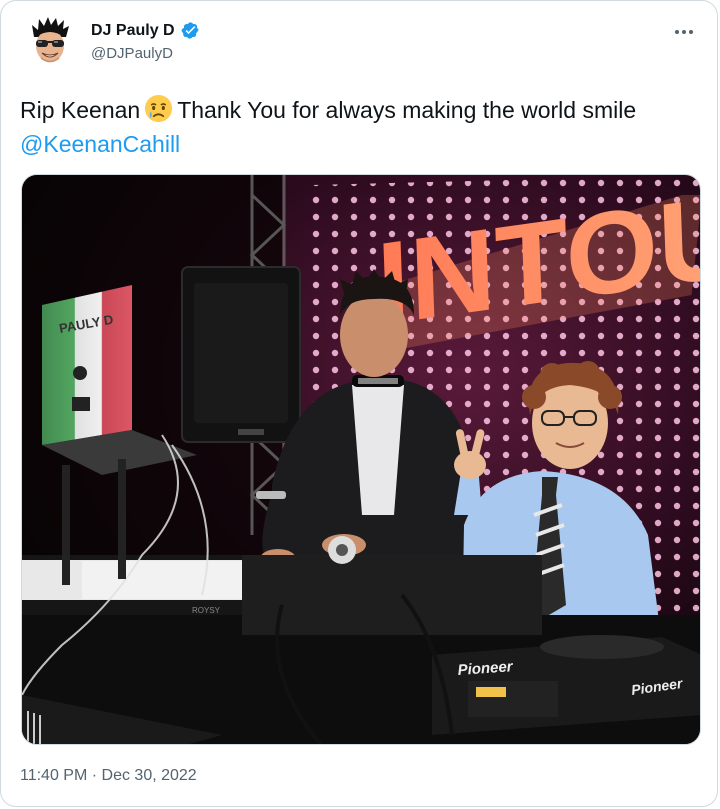  I want to click on avatar-cartoon, so click(50, 42).